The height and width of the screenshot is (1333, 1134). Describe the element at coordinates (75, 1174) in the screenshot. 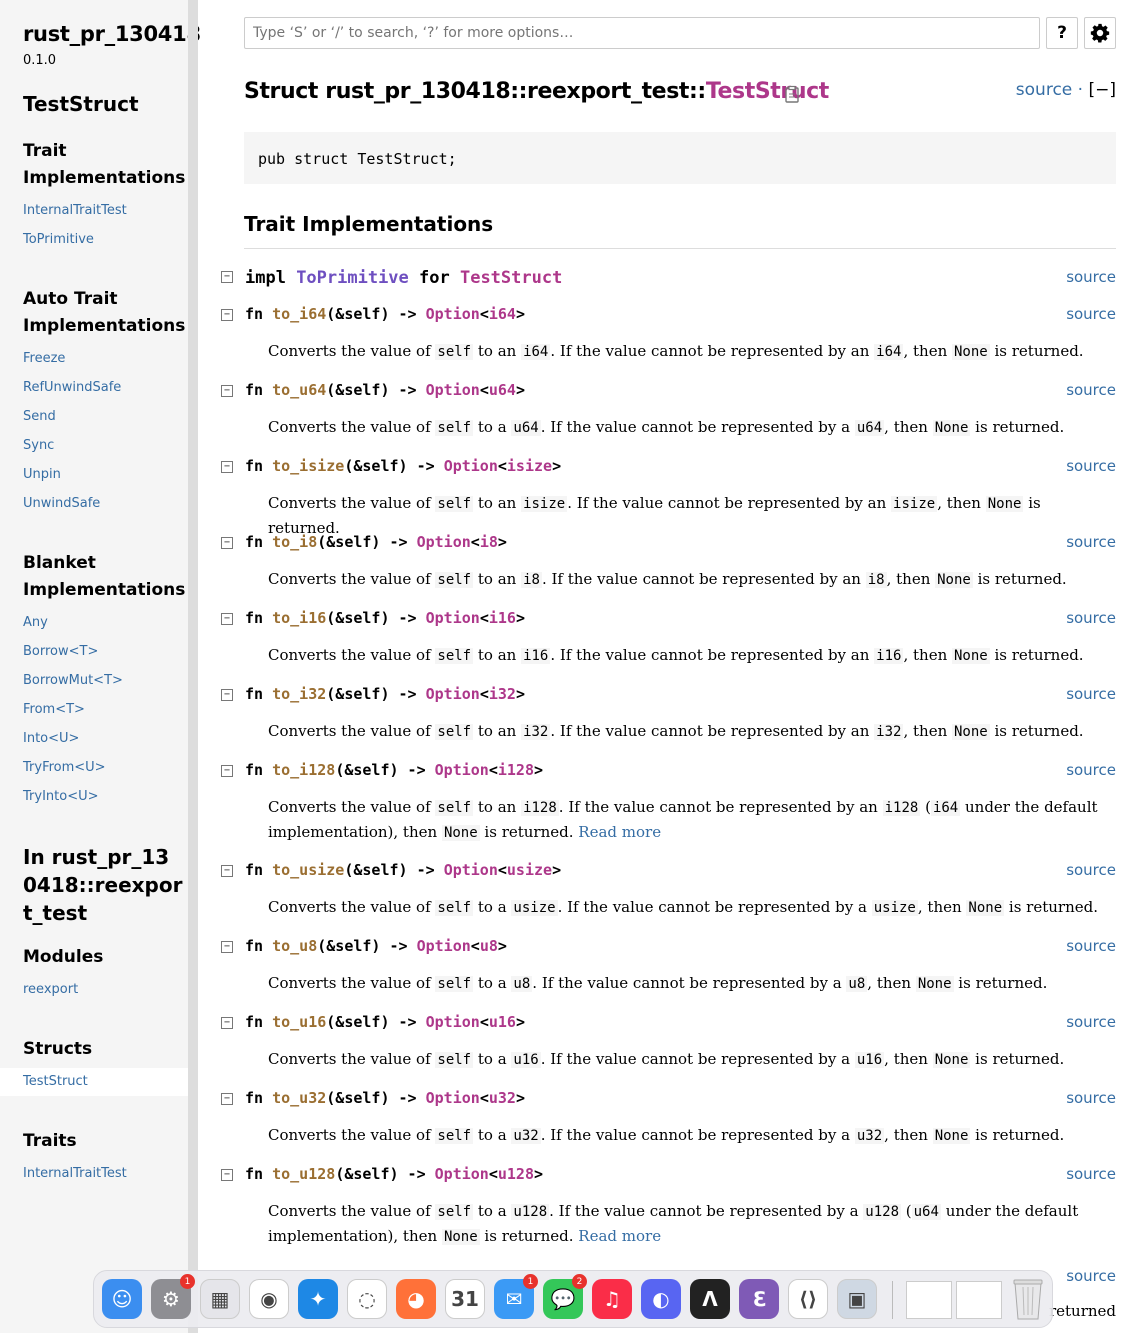

I see `sidebar-link-trait: InternalTraitTest` at that location.